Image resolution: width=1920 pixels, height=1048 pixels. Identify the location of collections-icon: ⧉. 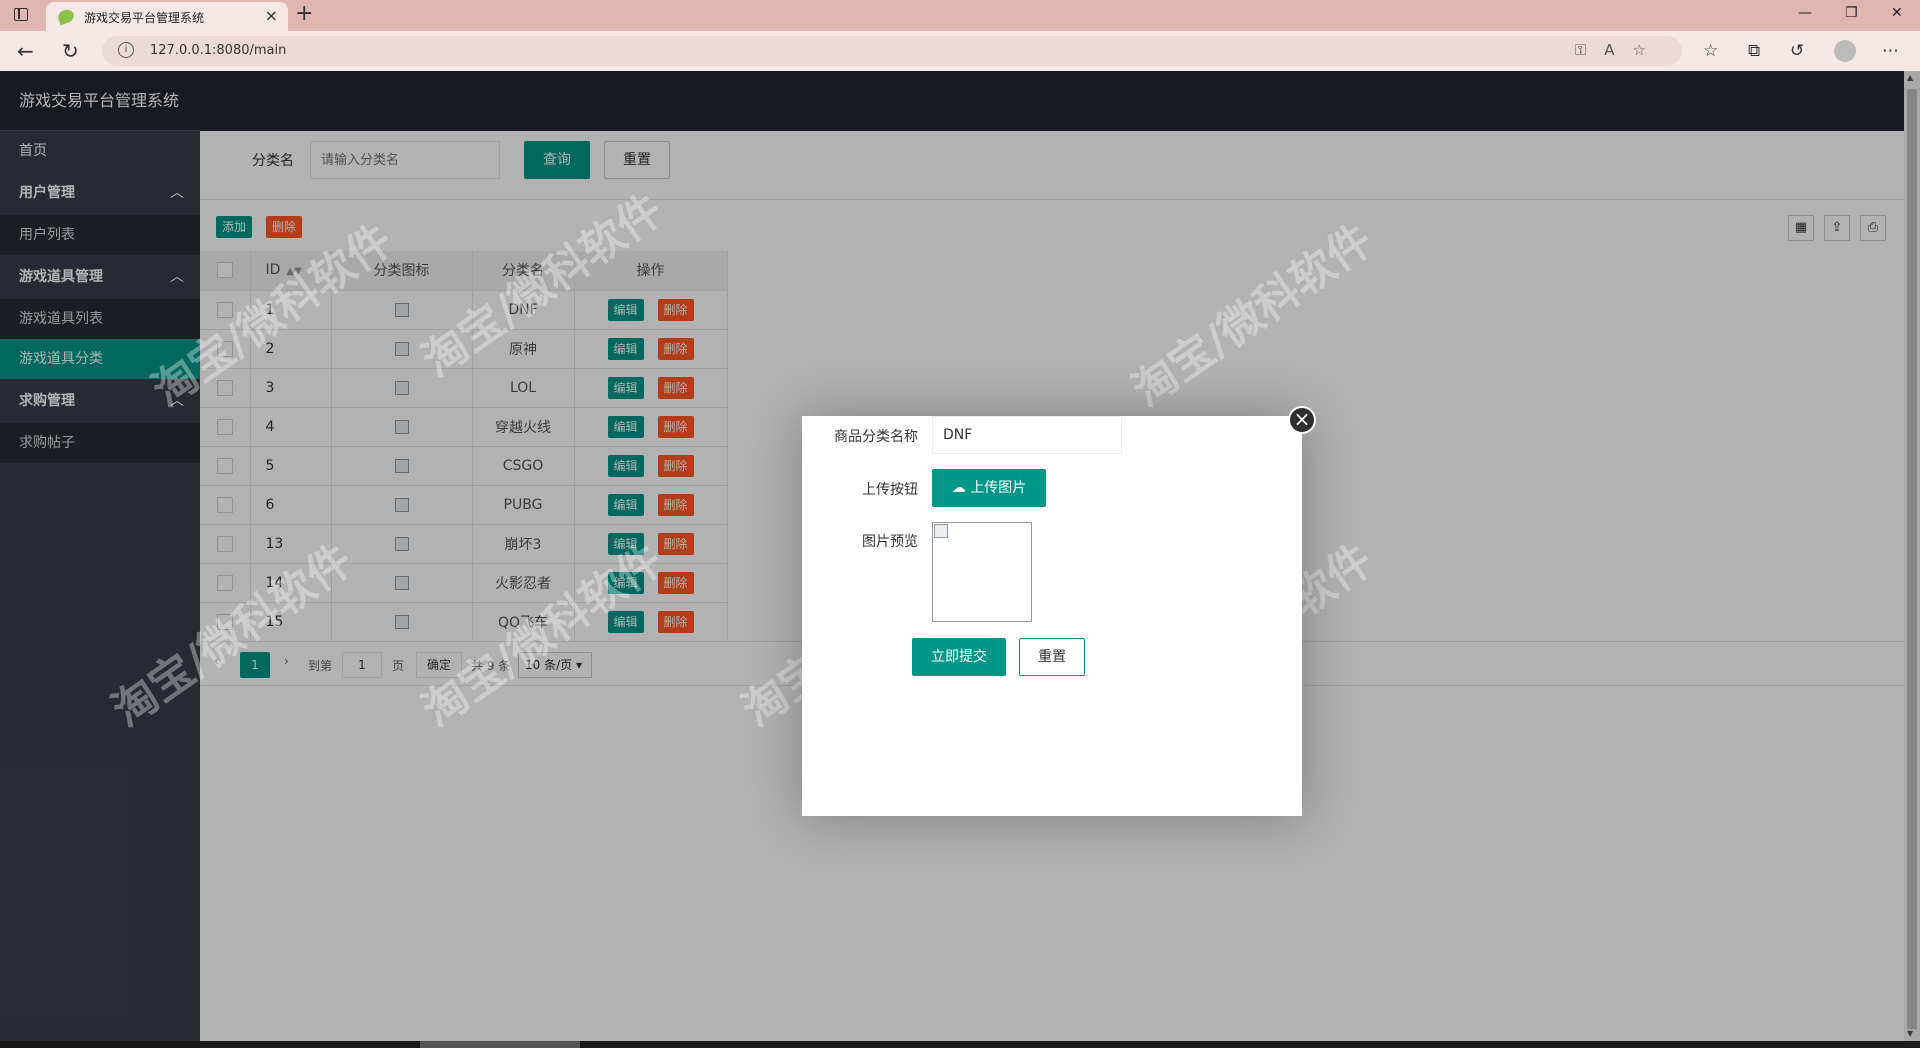
(1754, 51).